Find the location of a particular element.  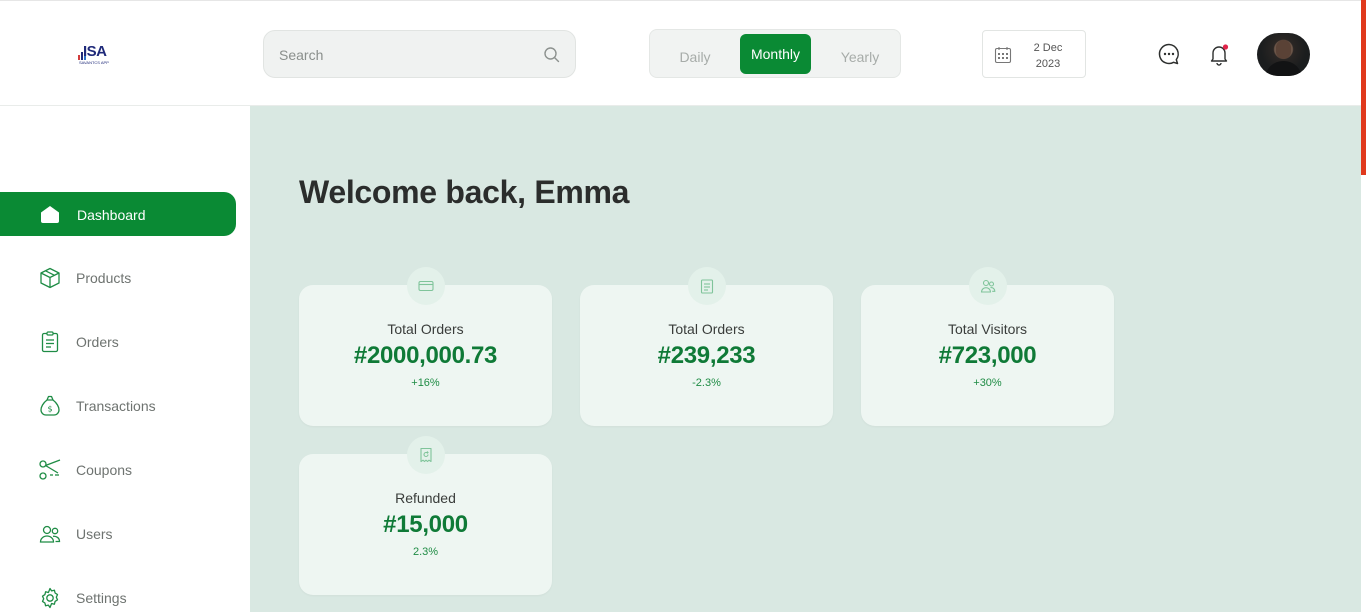

avatar-face is located at coordinates (1283, 49).